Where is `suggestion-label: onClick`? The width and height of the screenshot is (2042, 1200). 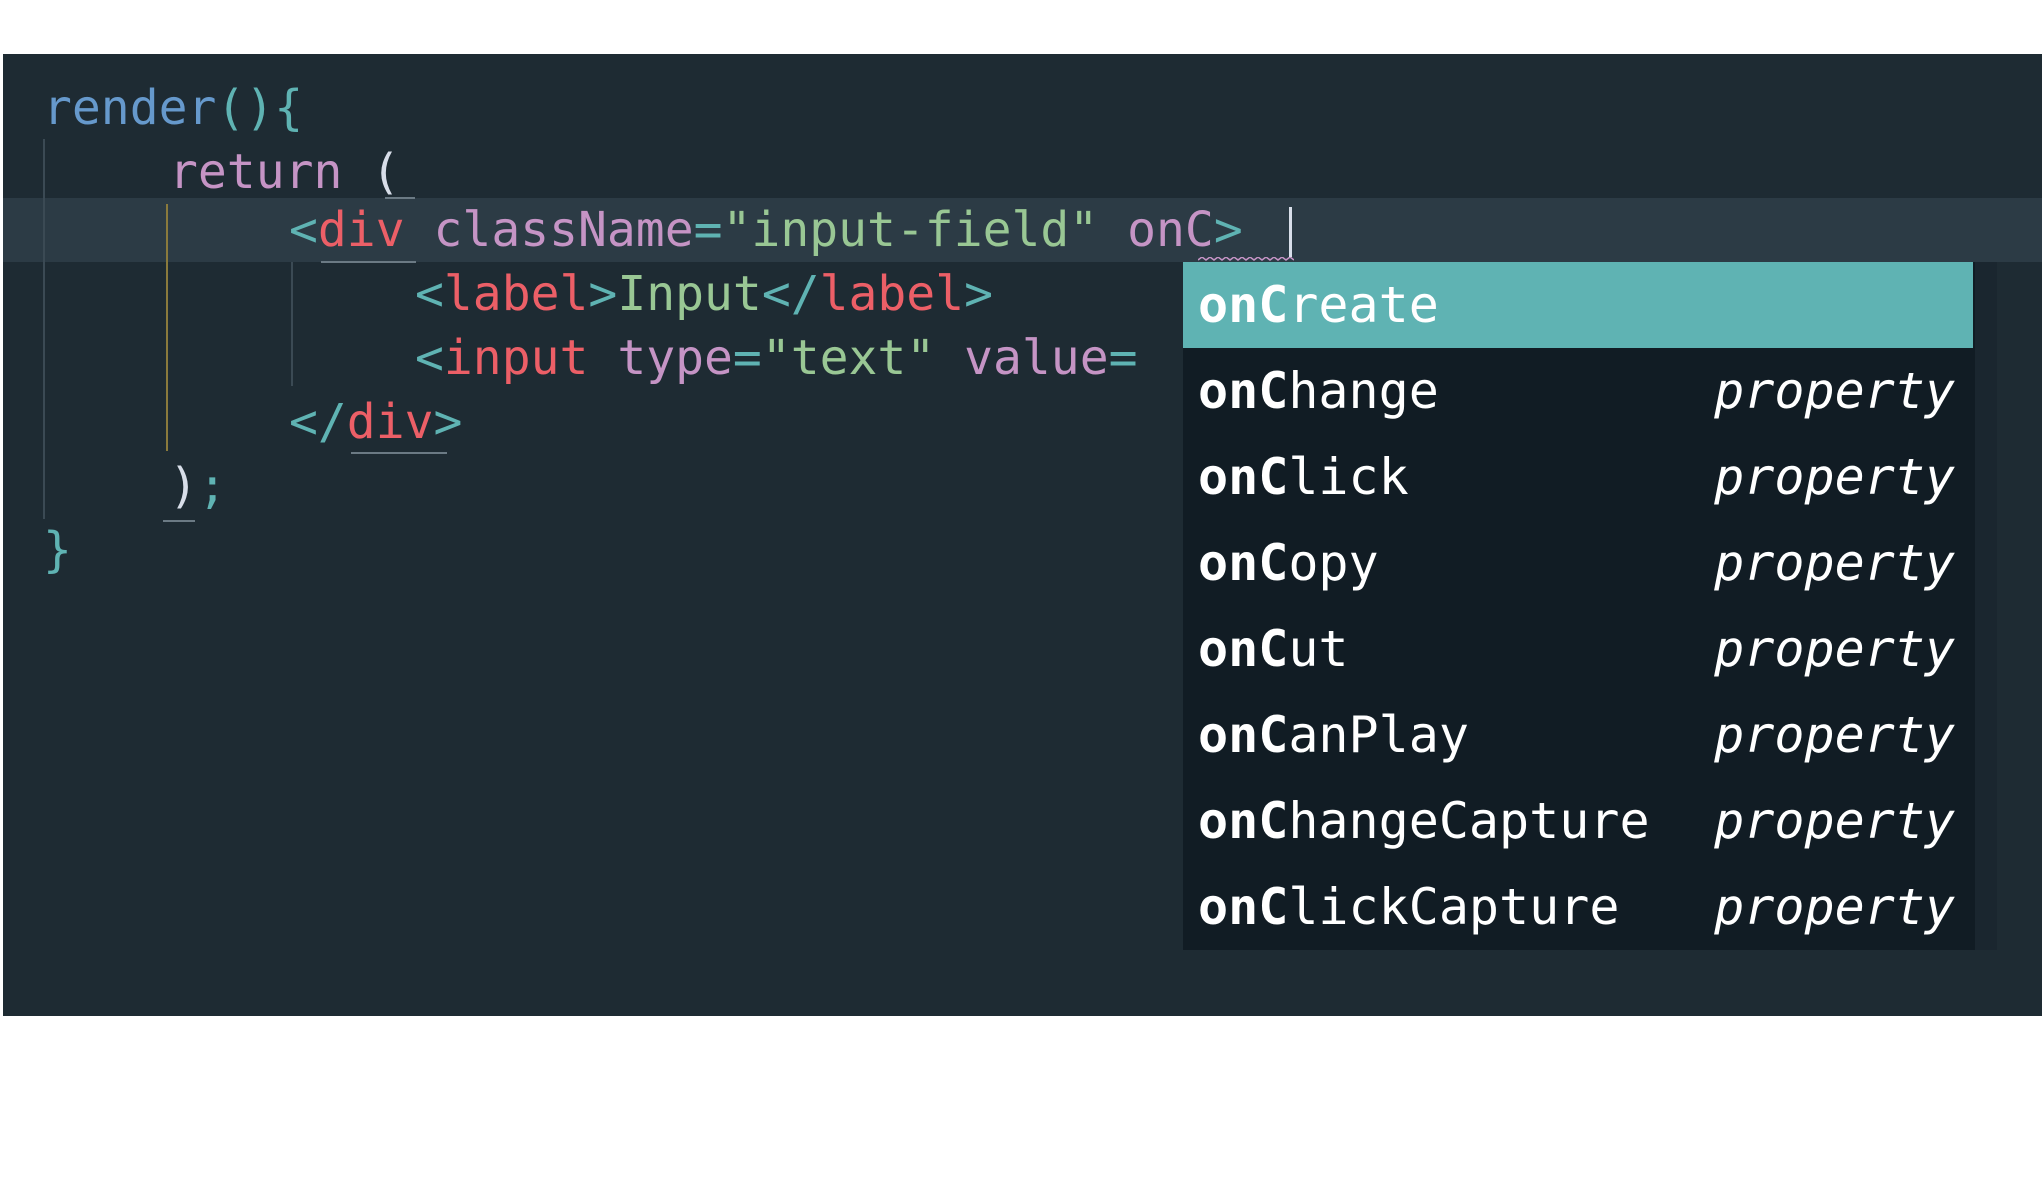 suggestion-label: onClick is located at coordinates (1303, 477).